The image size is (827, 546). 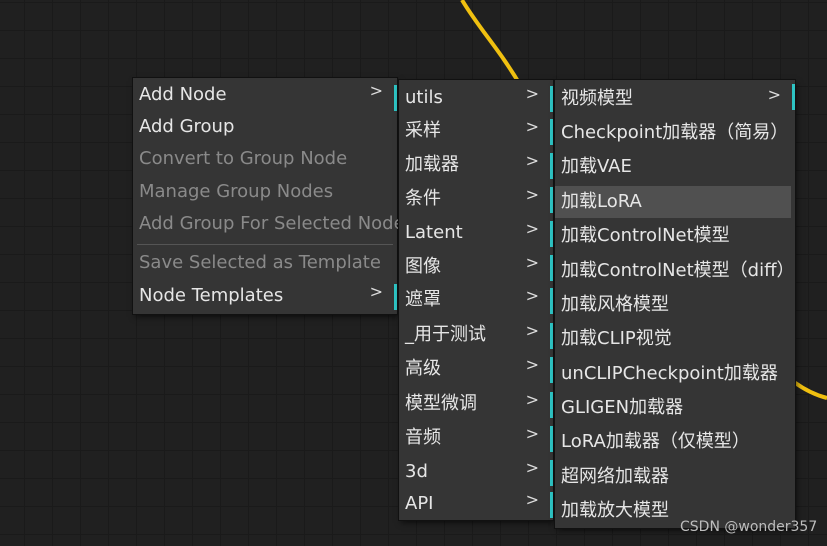 What do you see at coordinates (669, 373) in the screenshot?
I see `menu-item-label: unCLIPCheckpoint加载器` at bounding box center [669, 373].